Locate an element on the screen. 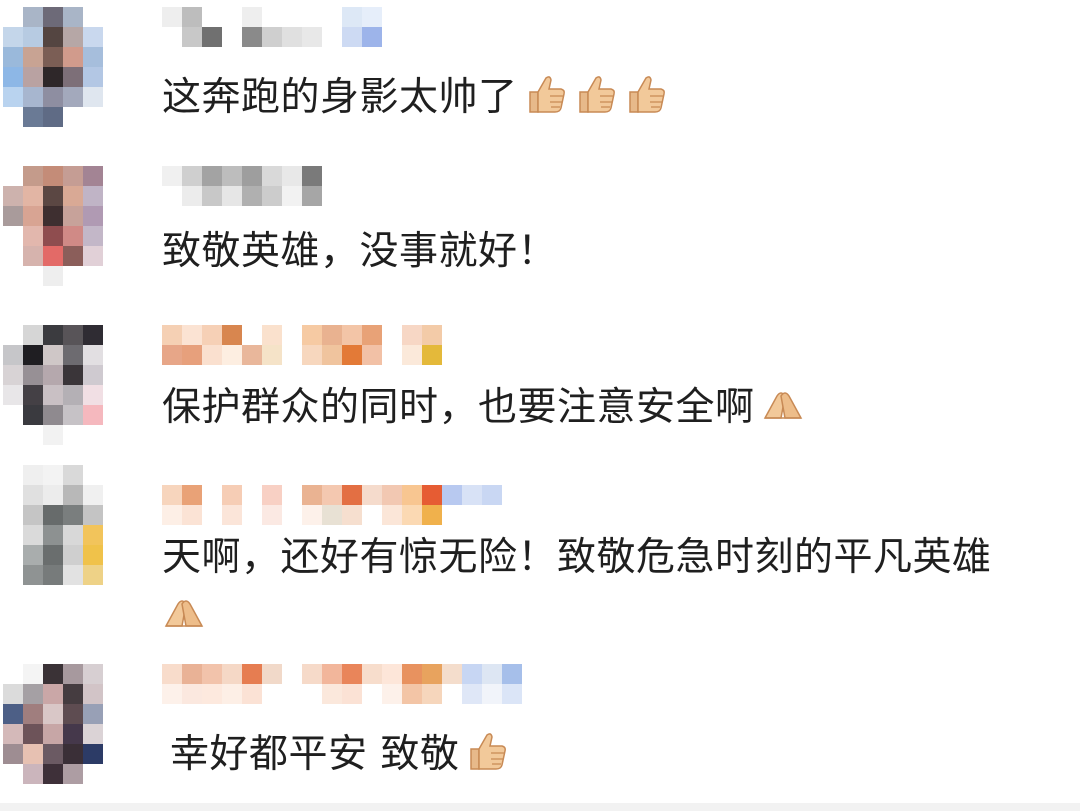 The image size is (1080, 811). bottom-divider is located at coordinates (540, 807).